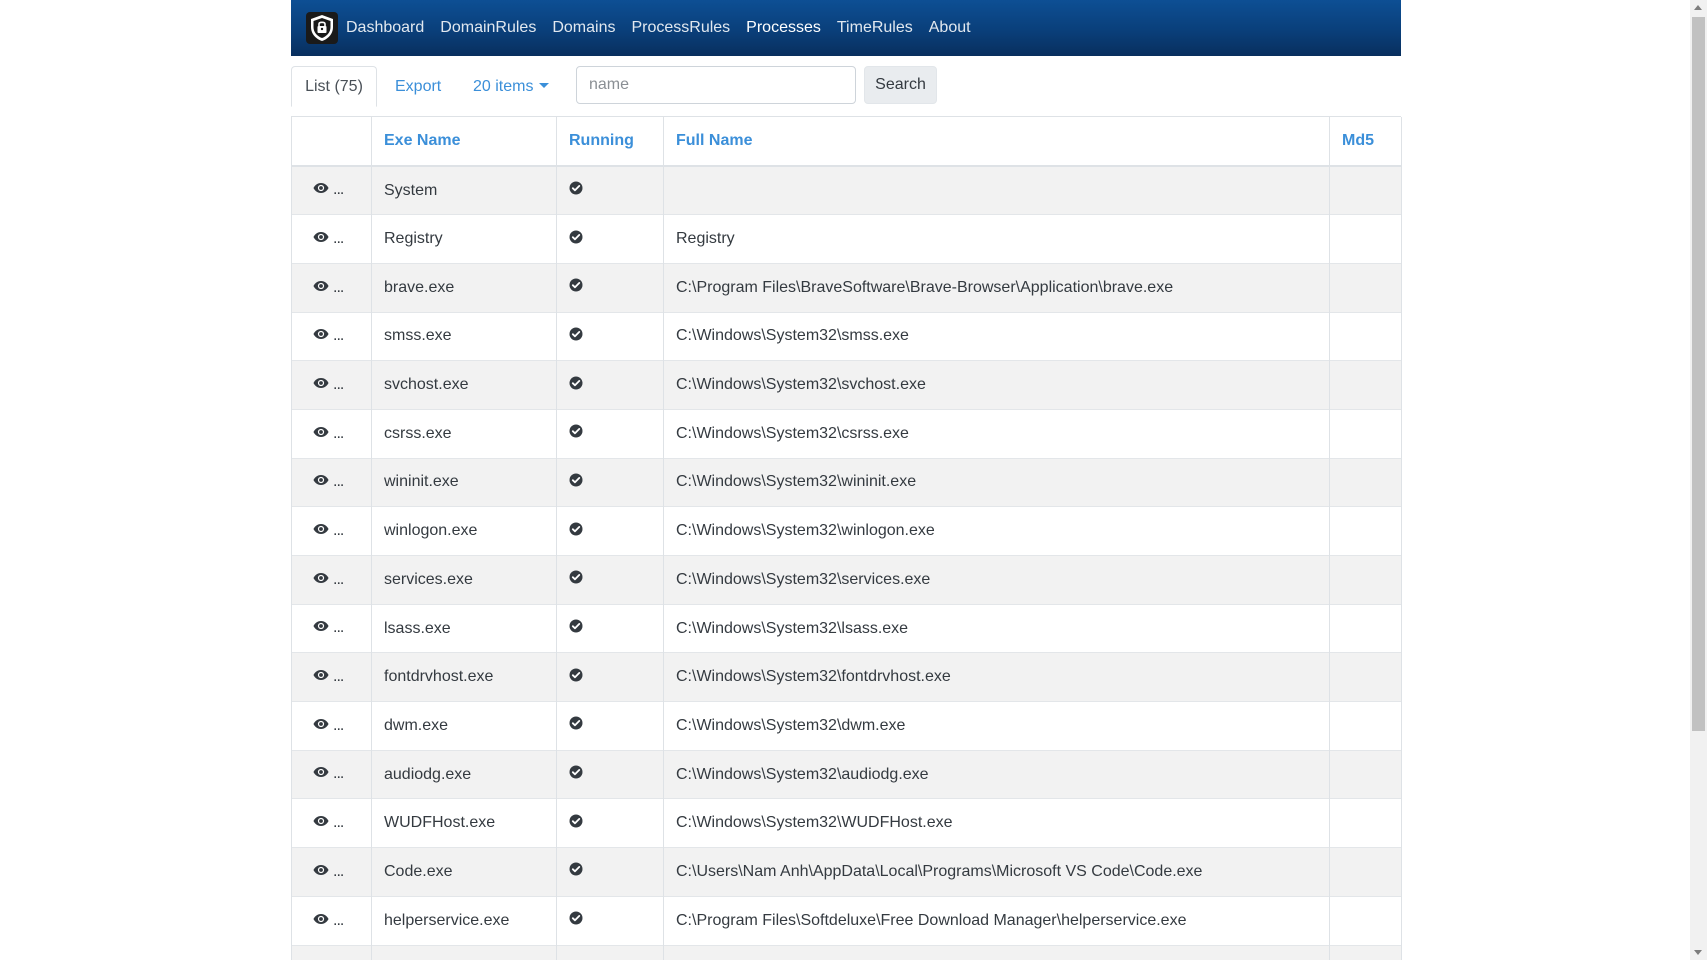  Describe the element at coordinates (583, 28) in the screenshot. I see `nav-domains: Domains` at that location.